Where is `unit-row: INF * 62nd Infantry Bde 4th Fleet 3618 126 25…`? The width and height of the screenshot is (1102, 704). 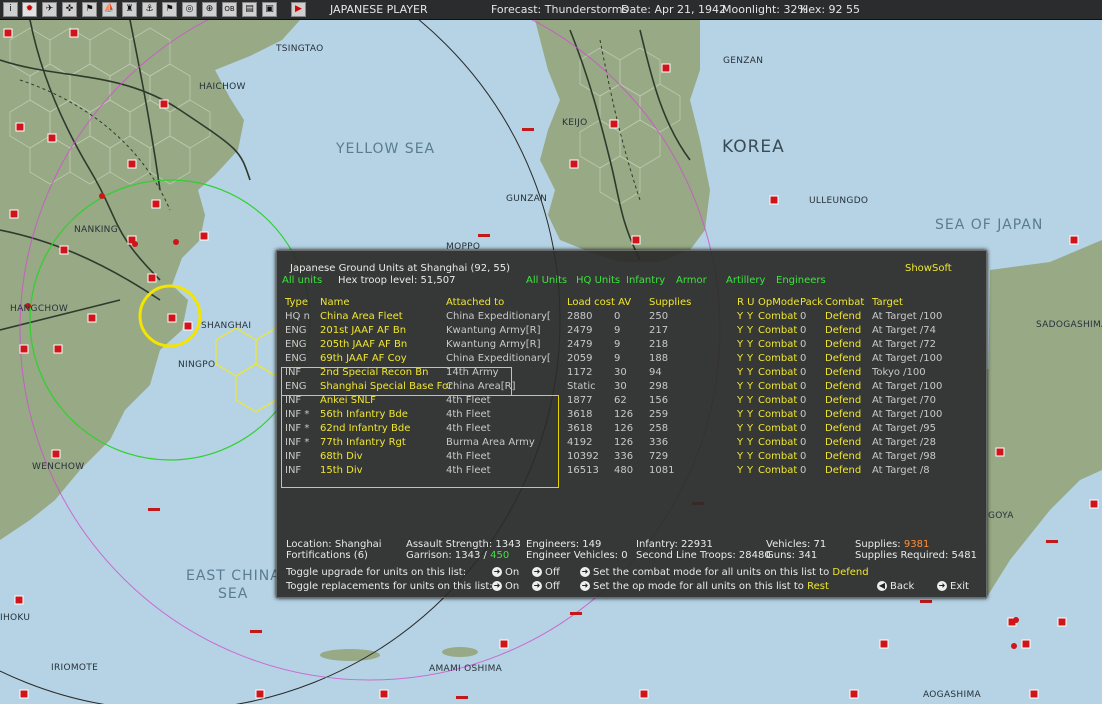
unit-row: INF * 62nd Infantry Bde 4th Fleet 3618 126 25… is located at coordinates (631, 430).